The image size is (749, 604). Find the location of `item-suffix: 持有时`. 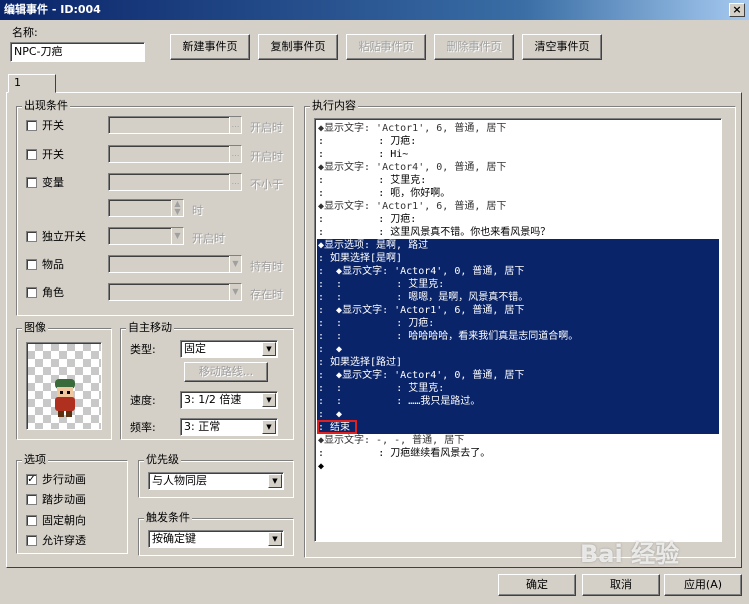

item-suffix: 持有时 is located at coordinates (266, 266).